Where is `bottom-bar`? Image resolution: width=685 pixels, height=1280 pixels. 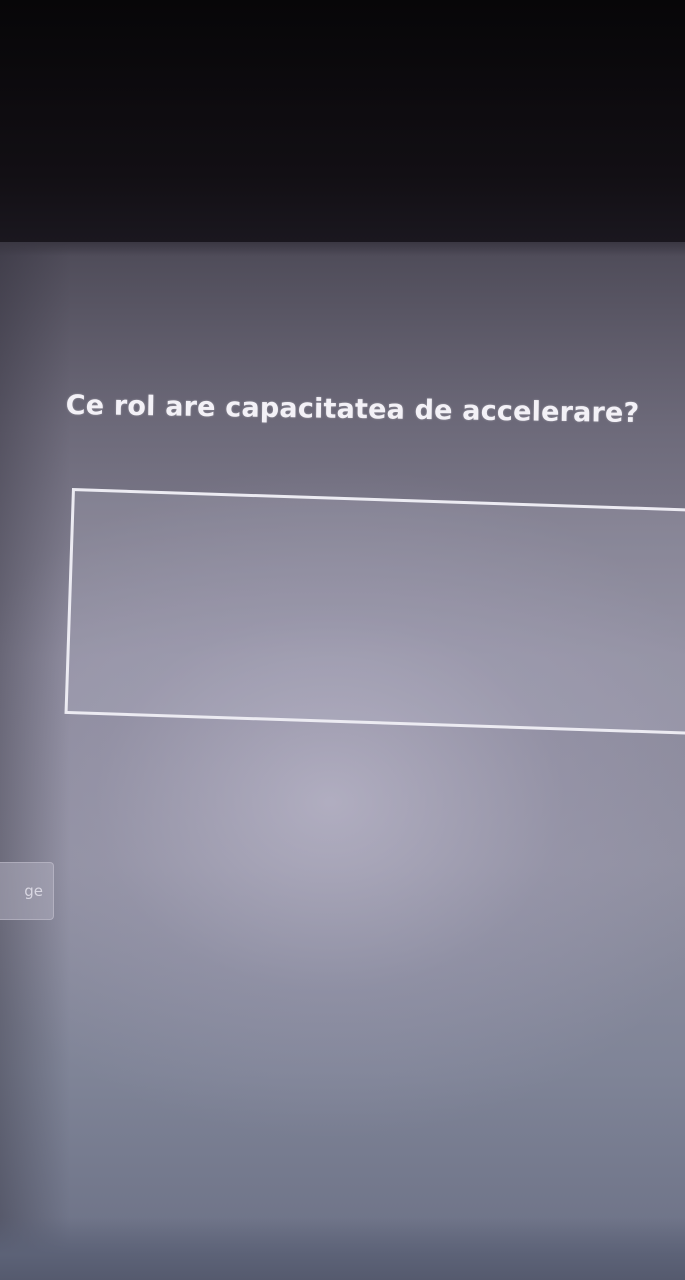 bottom-bar is located at coordinates (342, 1248).